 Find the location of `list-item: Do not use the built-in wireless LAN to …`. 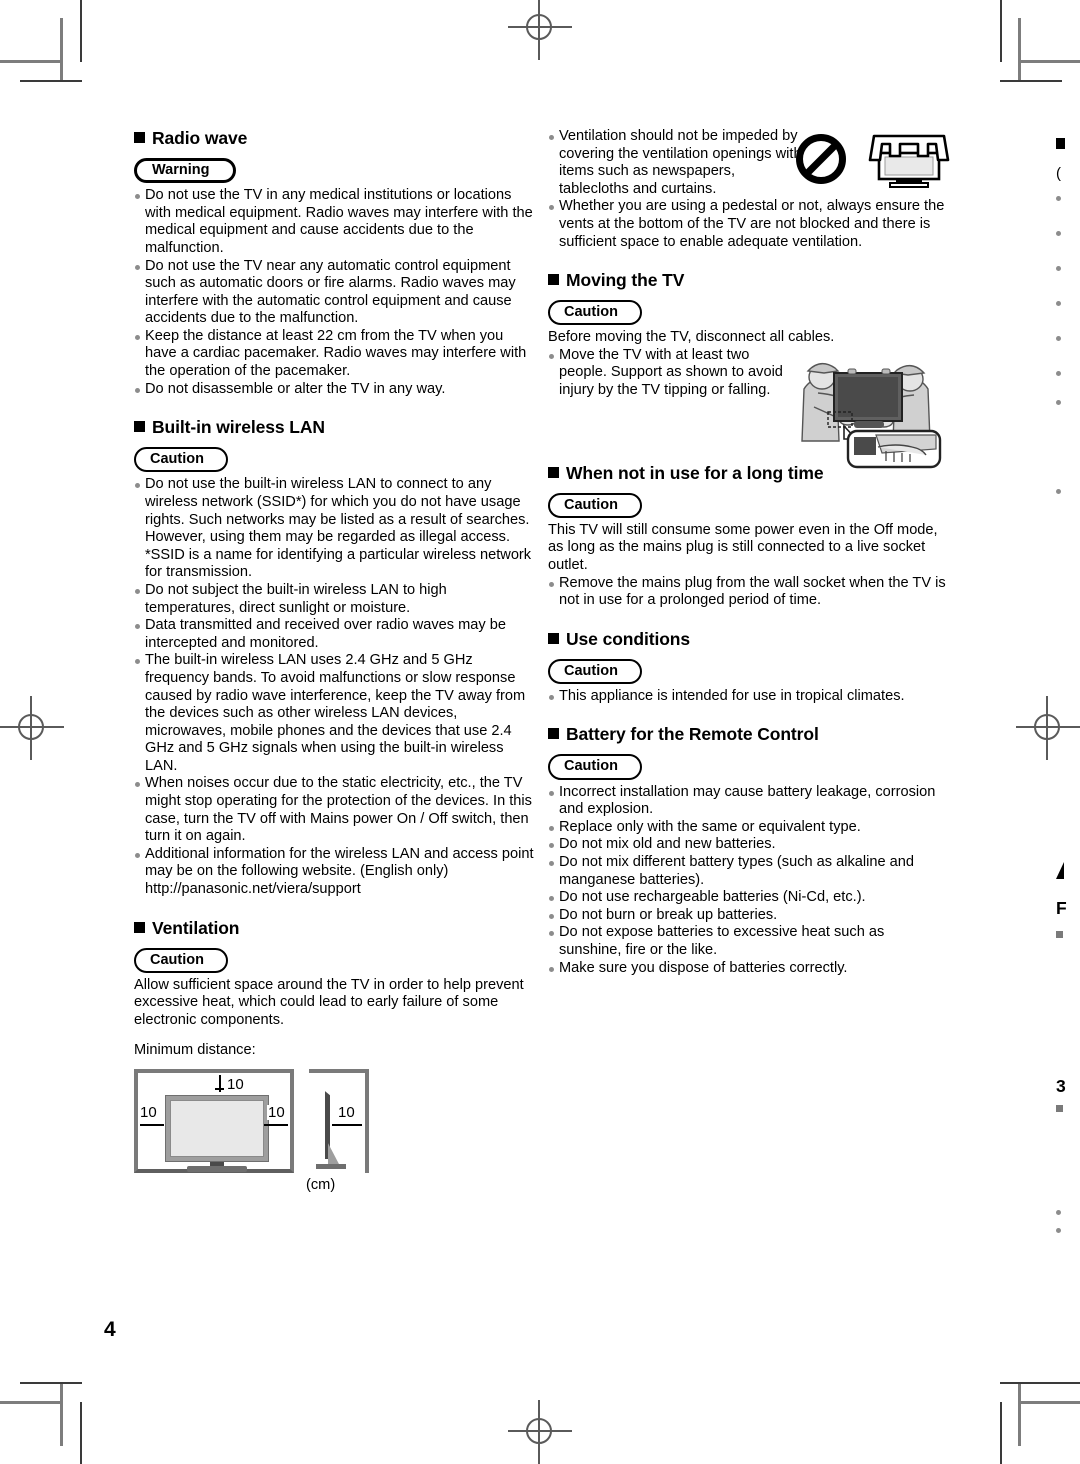

list-item: Do not use the built-in wireless LAN to … is located at coordinates (334, 511).